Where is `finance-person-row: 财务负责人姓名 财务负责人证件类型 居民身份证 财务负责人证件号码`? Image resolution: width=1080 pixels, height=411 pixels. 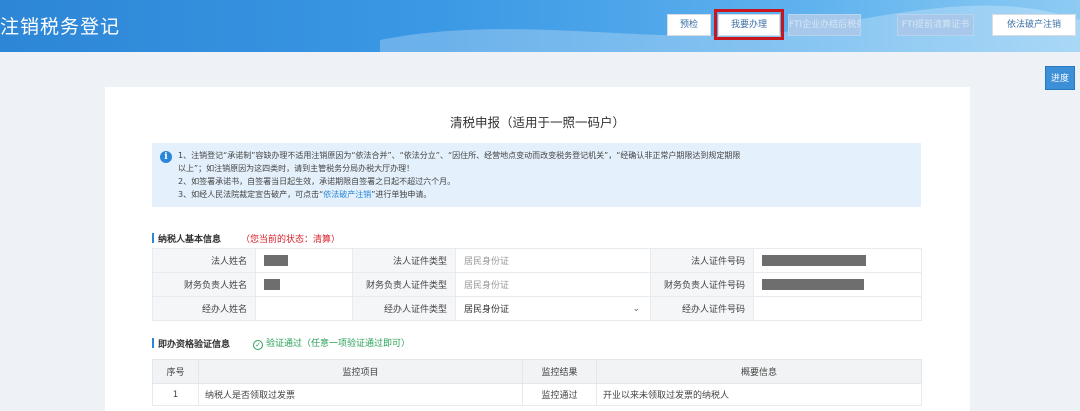
finance-person-row: 财务负责人姓名 财务负责人证件类型 居民身份证 财务负责人证件号码 is located at coordinates (537, 284).